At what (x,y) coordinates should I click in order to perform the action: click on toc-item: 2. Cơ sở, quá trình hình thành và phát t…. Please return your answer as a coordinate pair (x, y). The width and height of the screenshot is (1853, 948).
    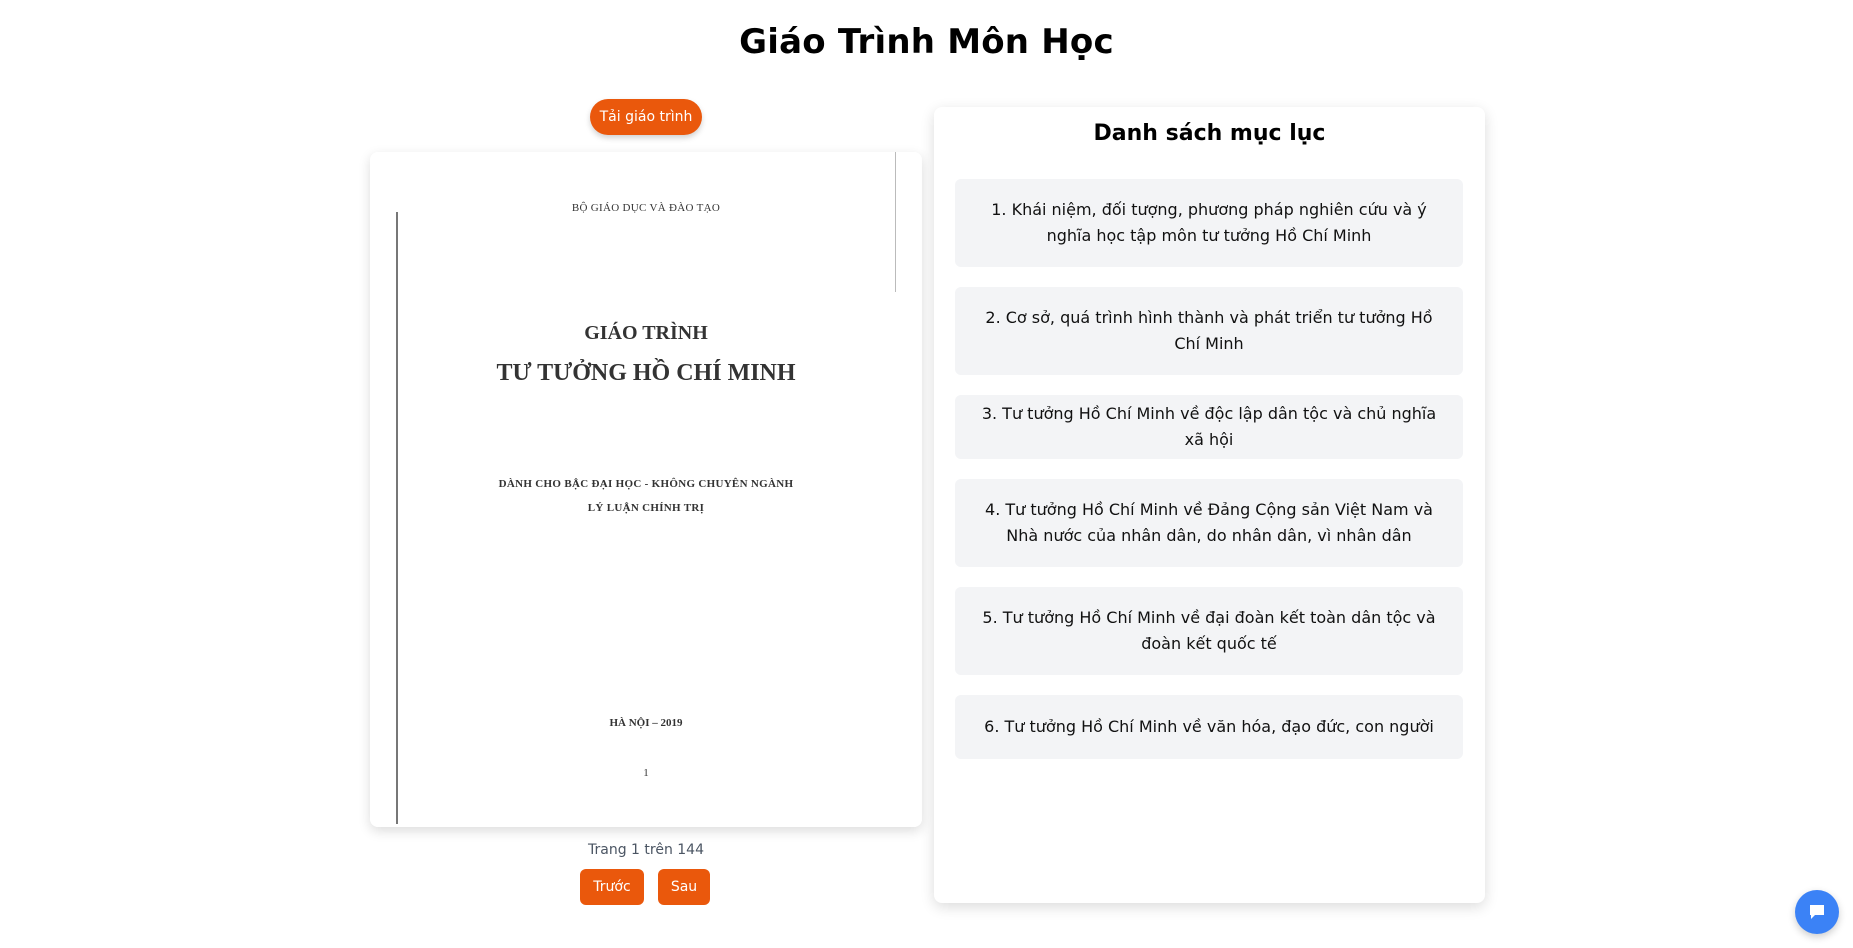
    Looking at the image, I should click on (1209, 331).